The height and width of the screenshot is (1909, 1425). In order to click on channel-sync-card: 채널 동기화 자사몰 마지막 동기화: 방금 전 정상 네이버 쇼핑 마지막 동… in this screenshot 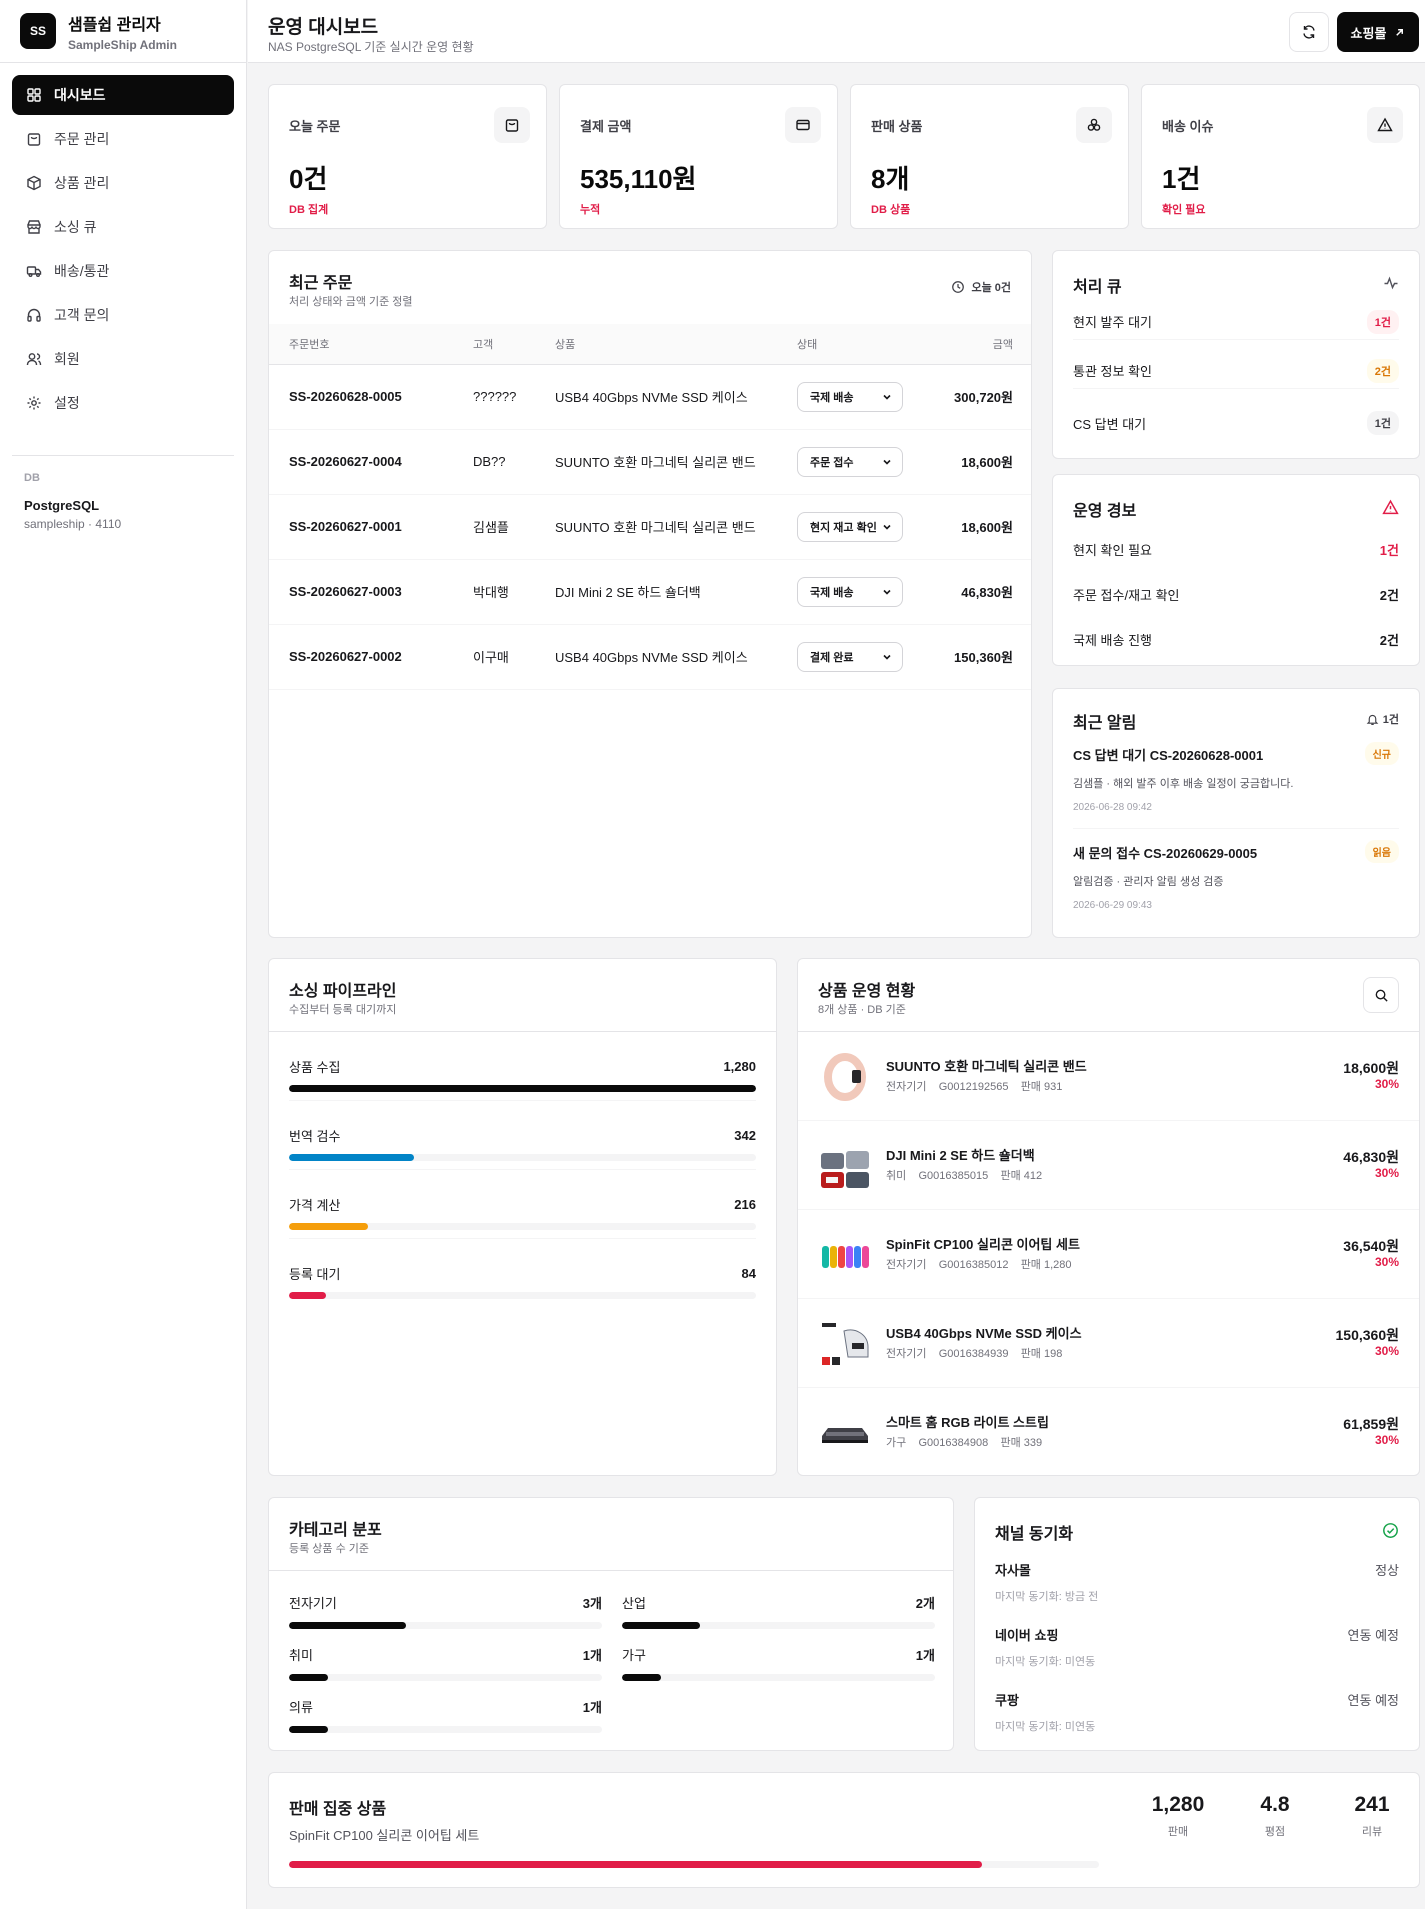, I will do `click(1197, 1624)`.